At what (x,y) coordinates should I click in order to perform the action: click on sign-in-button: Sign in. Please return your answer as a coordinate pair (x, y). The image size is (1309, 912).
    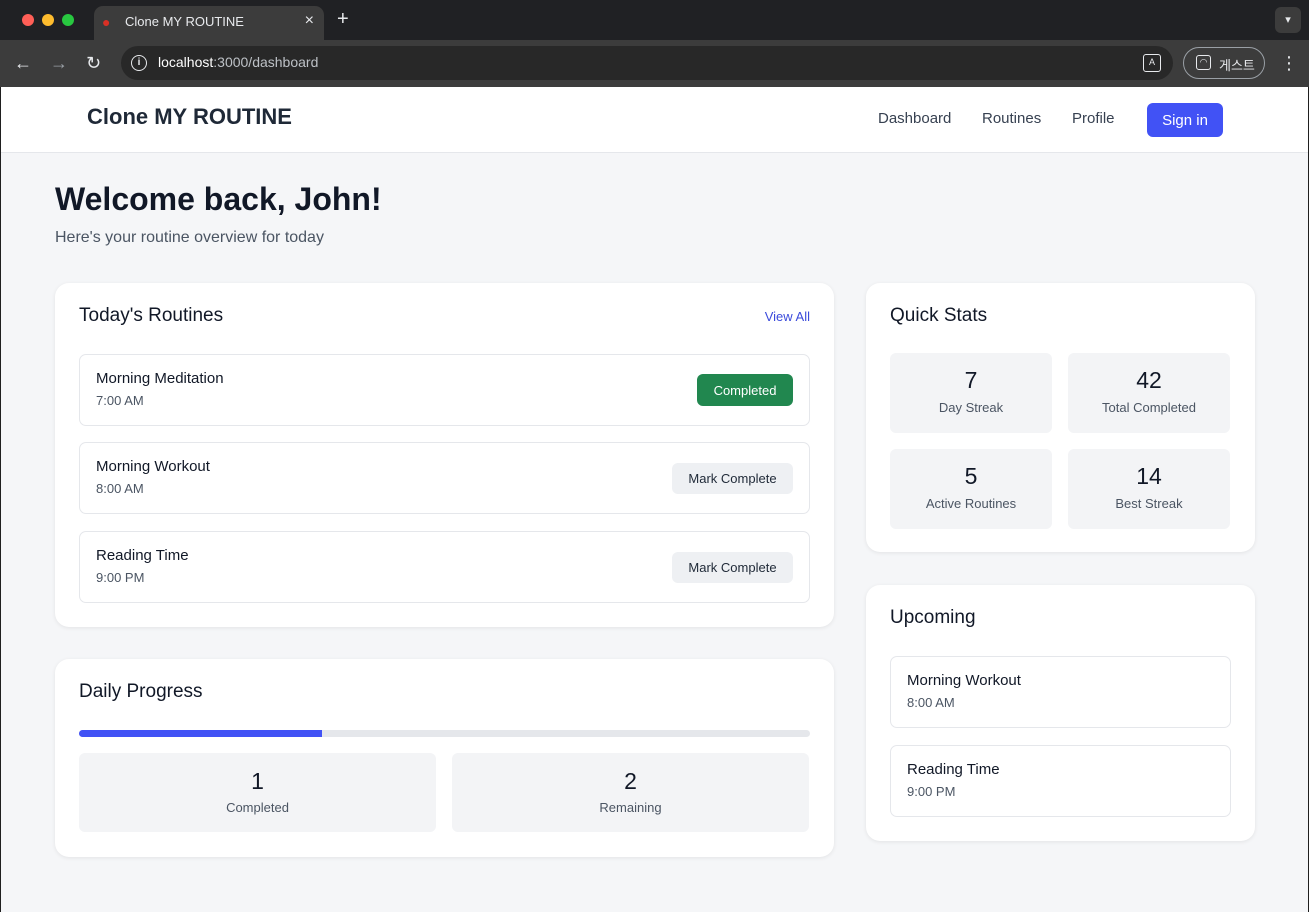
    Looking at the image, I should click on (1185, 120).